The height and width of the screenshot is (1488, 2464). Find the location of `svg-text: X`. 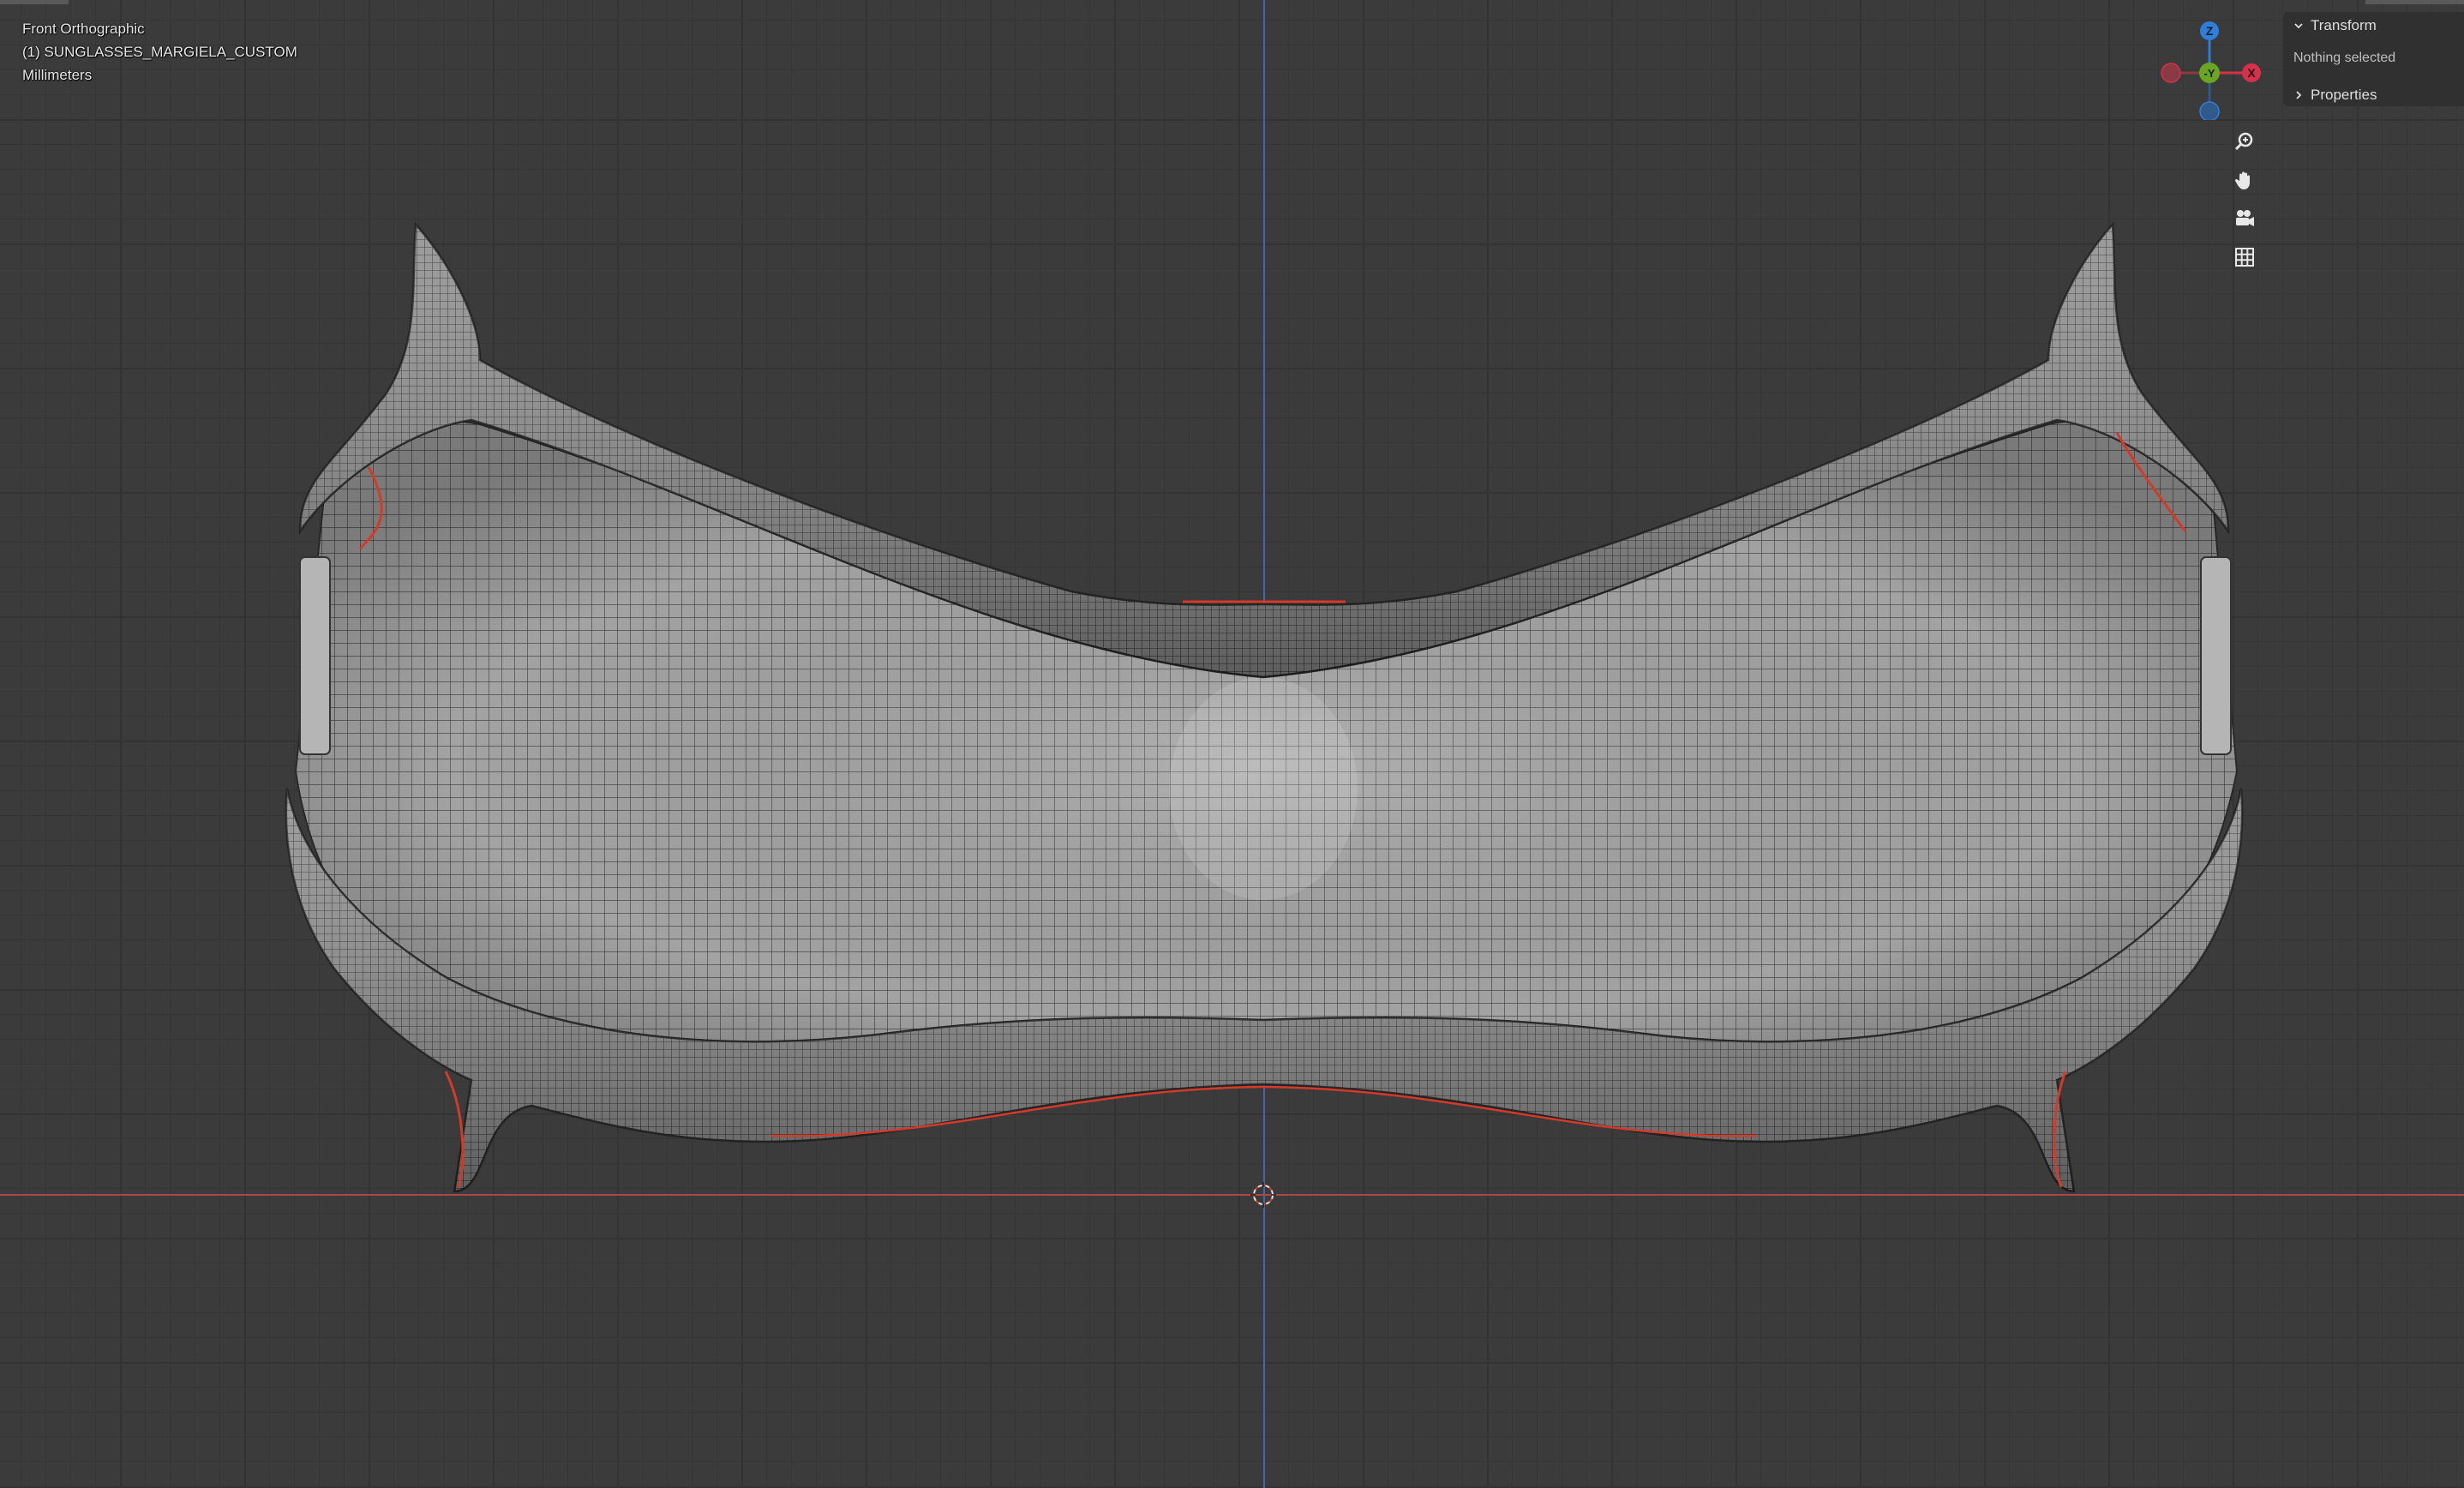

svg-text: X is located at coordinates (2251, 73).